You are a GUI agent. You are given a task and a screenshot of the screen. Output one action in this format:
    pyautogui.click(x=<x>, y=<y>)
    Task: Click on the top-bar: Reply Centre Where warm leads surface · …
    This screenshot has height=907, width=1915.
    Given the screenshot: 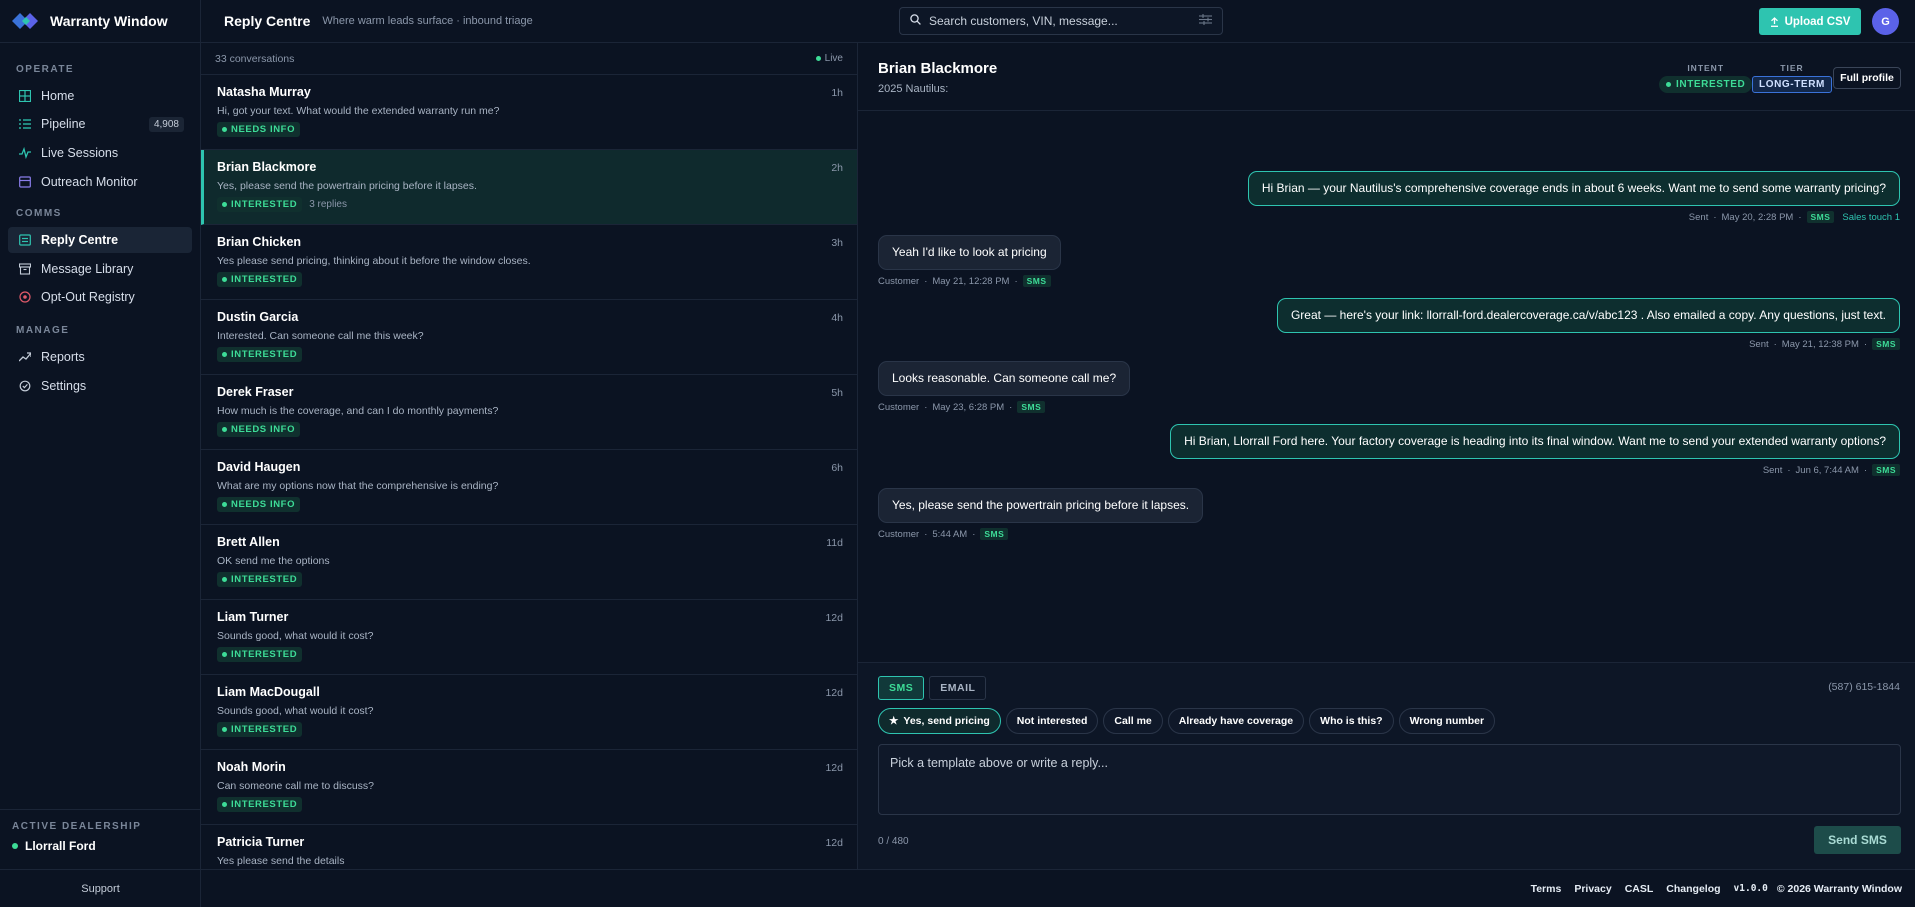 What is the action you would take?
    pyautogui.click(x=1058, y=21)
    